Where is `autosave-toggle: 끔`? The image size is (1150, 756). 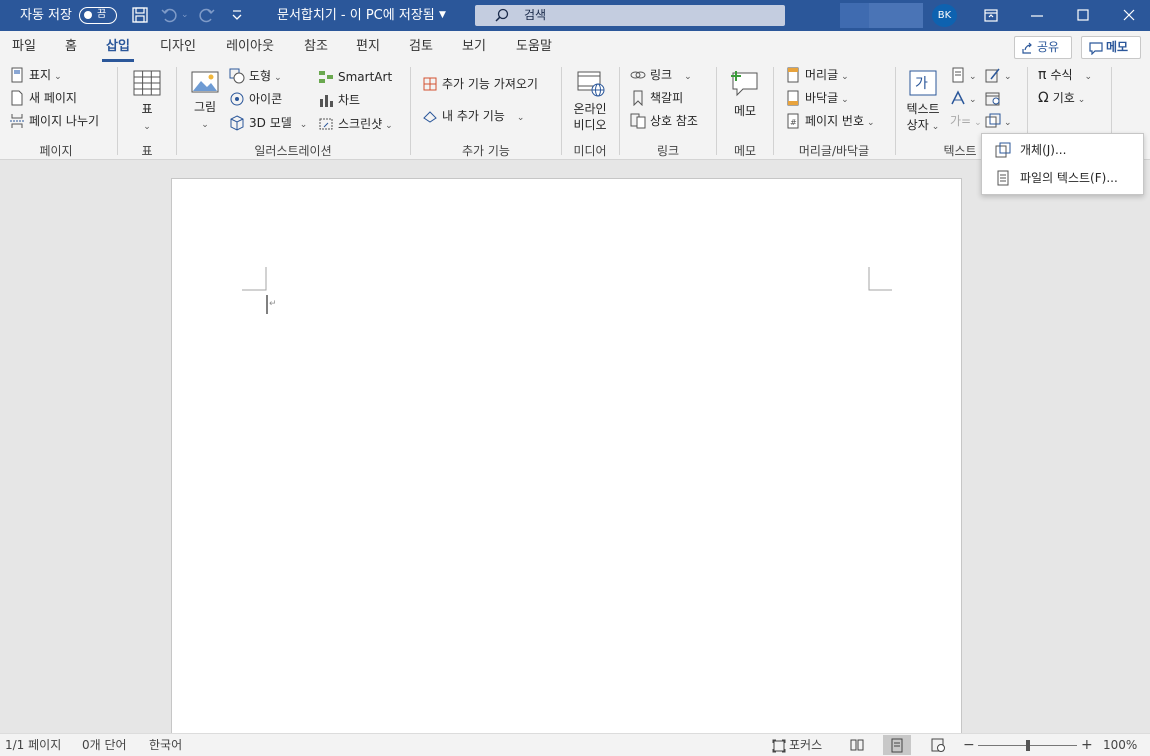
autosave-toggle: 끔 is located at coordinates (98, 15).